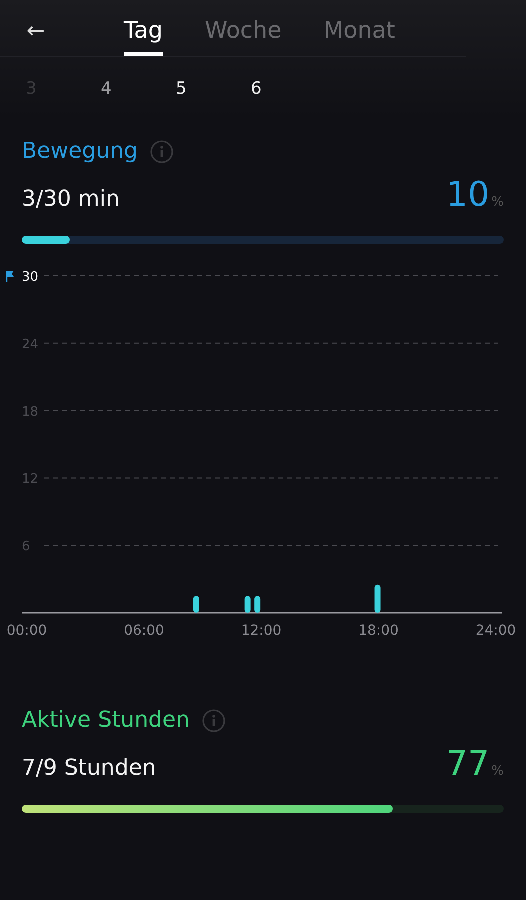 The height and width of the screenshot is (900, 526). What do you see at coordinates (71, 199) in the screenshot?
I see `progress-value: 3/30 min` at bounding box center [71, 199].